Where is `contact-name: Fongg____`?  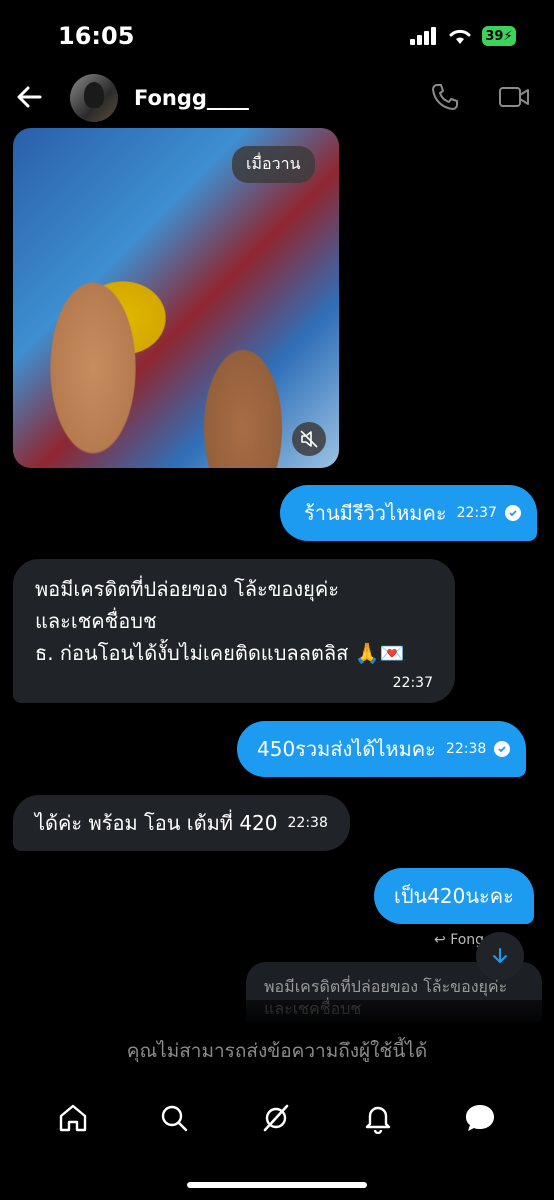 contact-name: Fongg____ is located at coordinates (191, 98).